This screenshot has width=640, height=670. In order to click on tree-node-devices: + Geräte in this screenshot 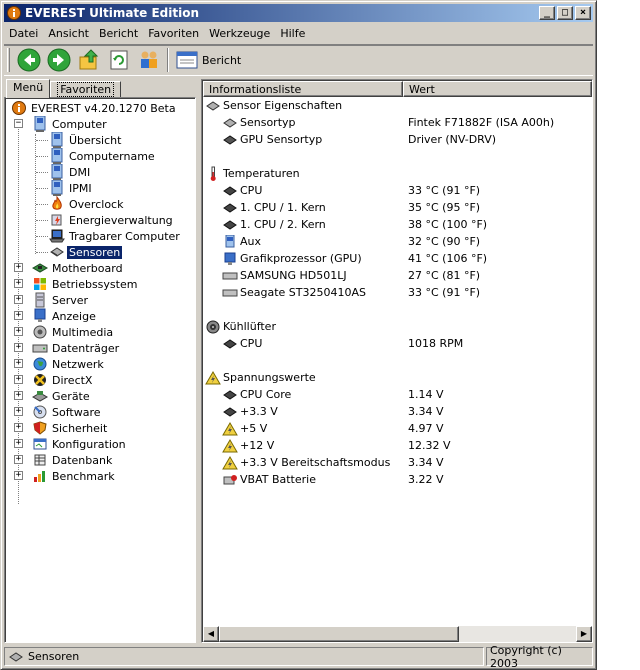, I will do `click(100, 396)`.